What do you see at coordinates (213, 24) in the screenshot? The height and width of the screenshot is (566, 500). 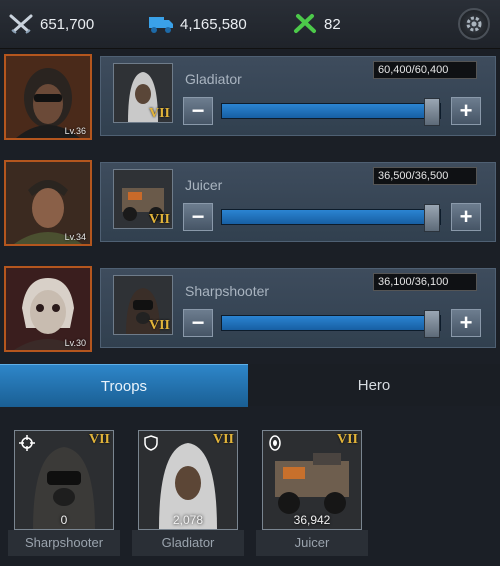 I see `load-value: 4,165,580` at bounding box center [213, 24].